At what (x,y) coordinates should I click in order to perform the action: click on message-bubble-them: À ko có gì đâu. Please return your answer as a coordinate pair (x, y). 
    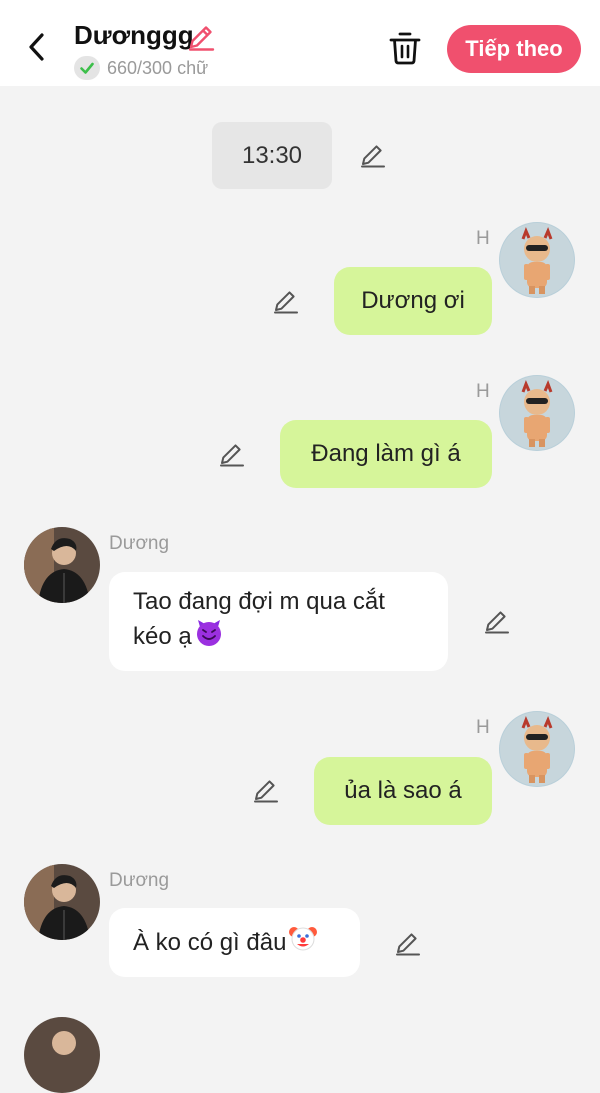
    Looking at the image, I should click on (234, 942).